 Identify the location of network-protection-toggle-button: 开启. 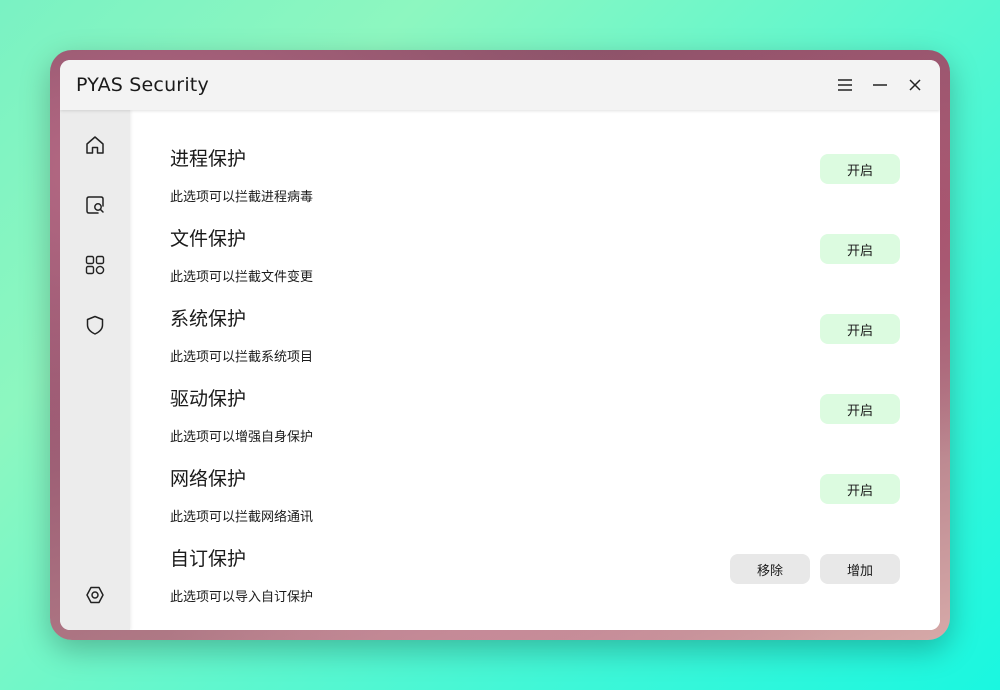
(860, 489).